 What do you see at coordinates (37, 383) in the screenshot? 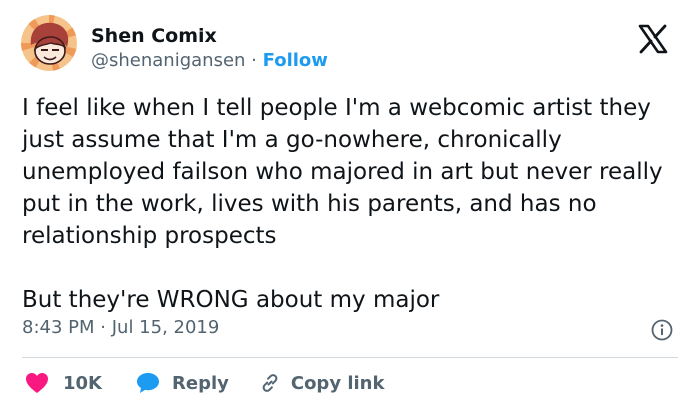
I see `heart-icon` at bounding box center [37, 383].